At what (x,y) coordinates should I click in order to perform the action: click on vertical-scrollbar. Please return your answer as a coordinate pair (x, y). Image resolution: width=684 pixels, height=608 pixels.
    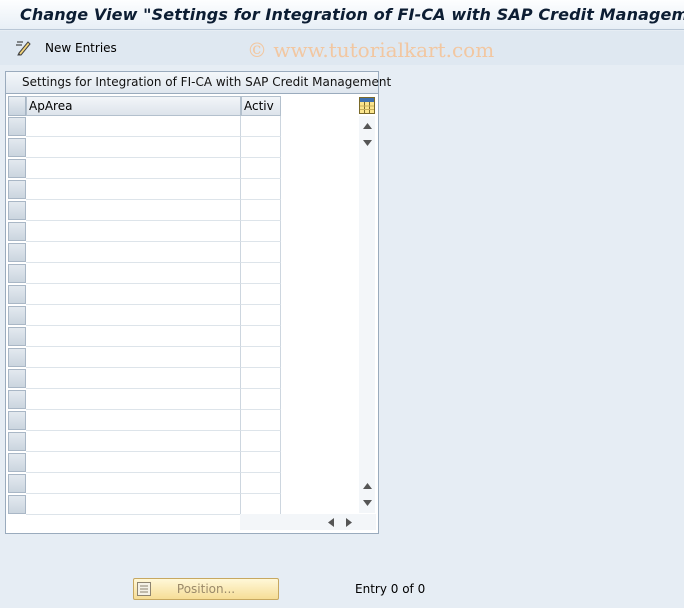
    Looking at the image, I should click on (367, 314).